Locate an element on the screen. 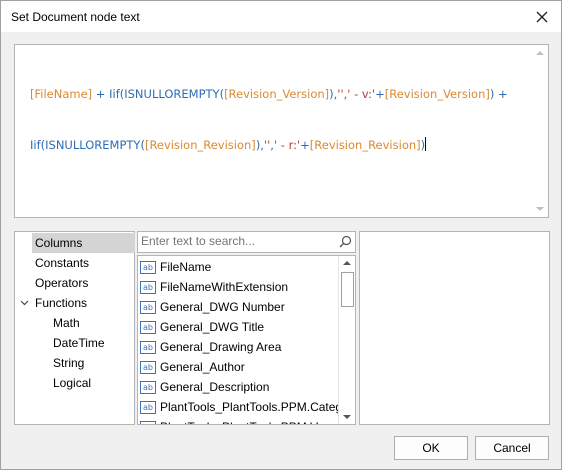  category-label: Functions is located at coordinates (61, 303).